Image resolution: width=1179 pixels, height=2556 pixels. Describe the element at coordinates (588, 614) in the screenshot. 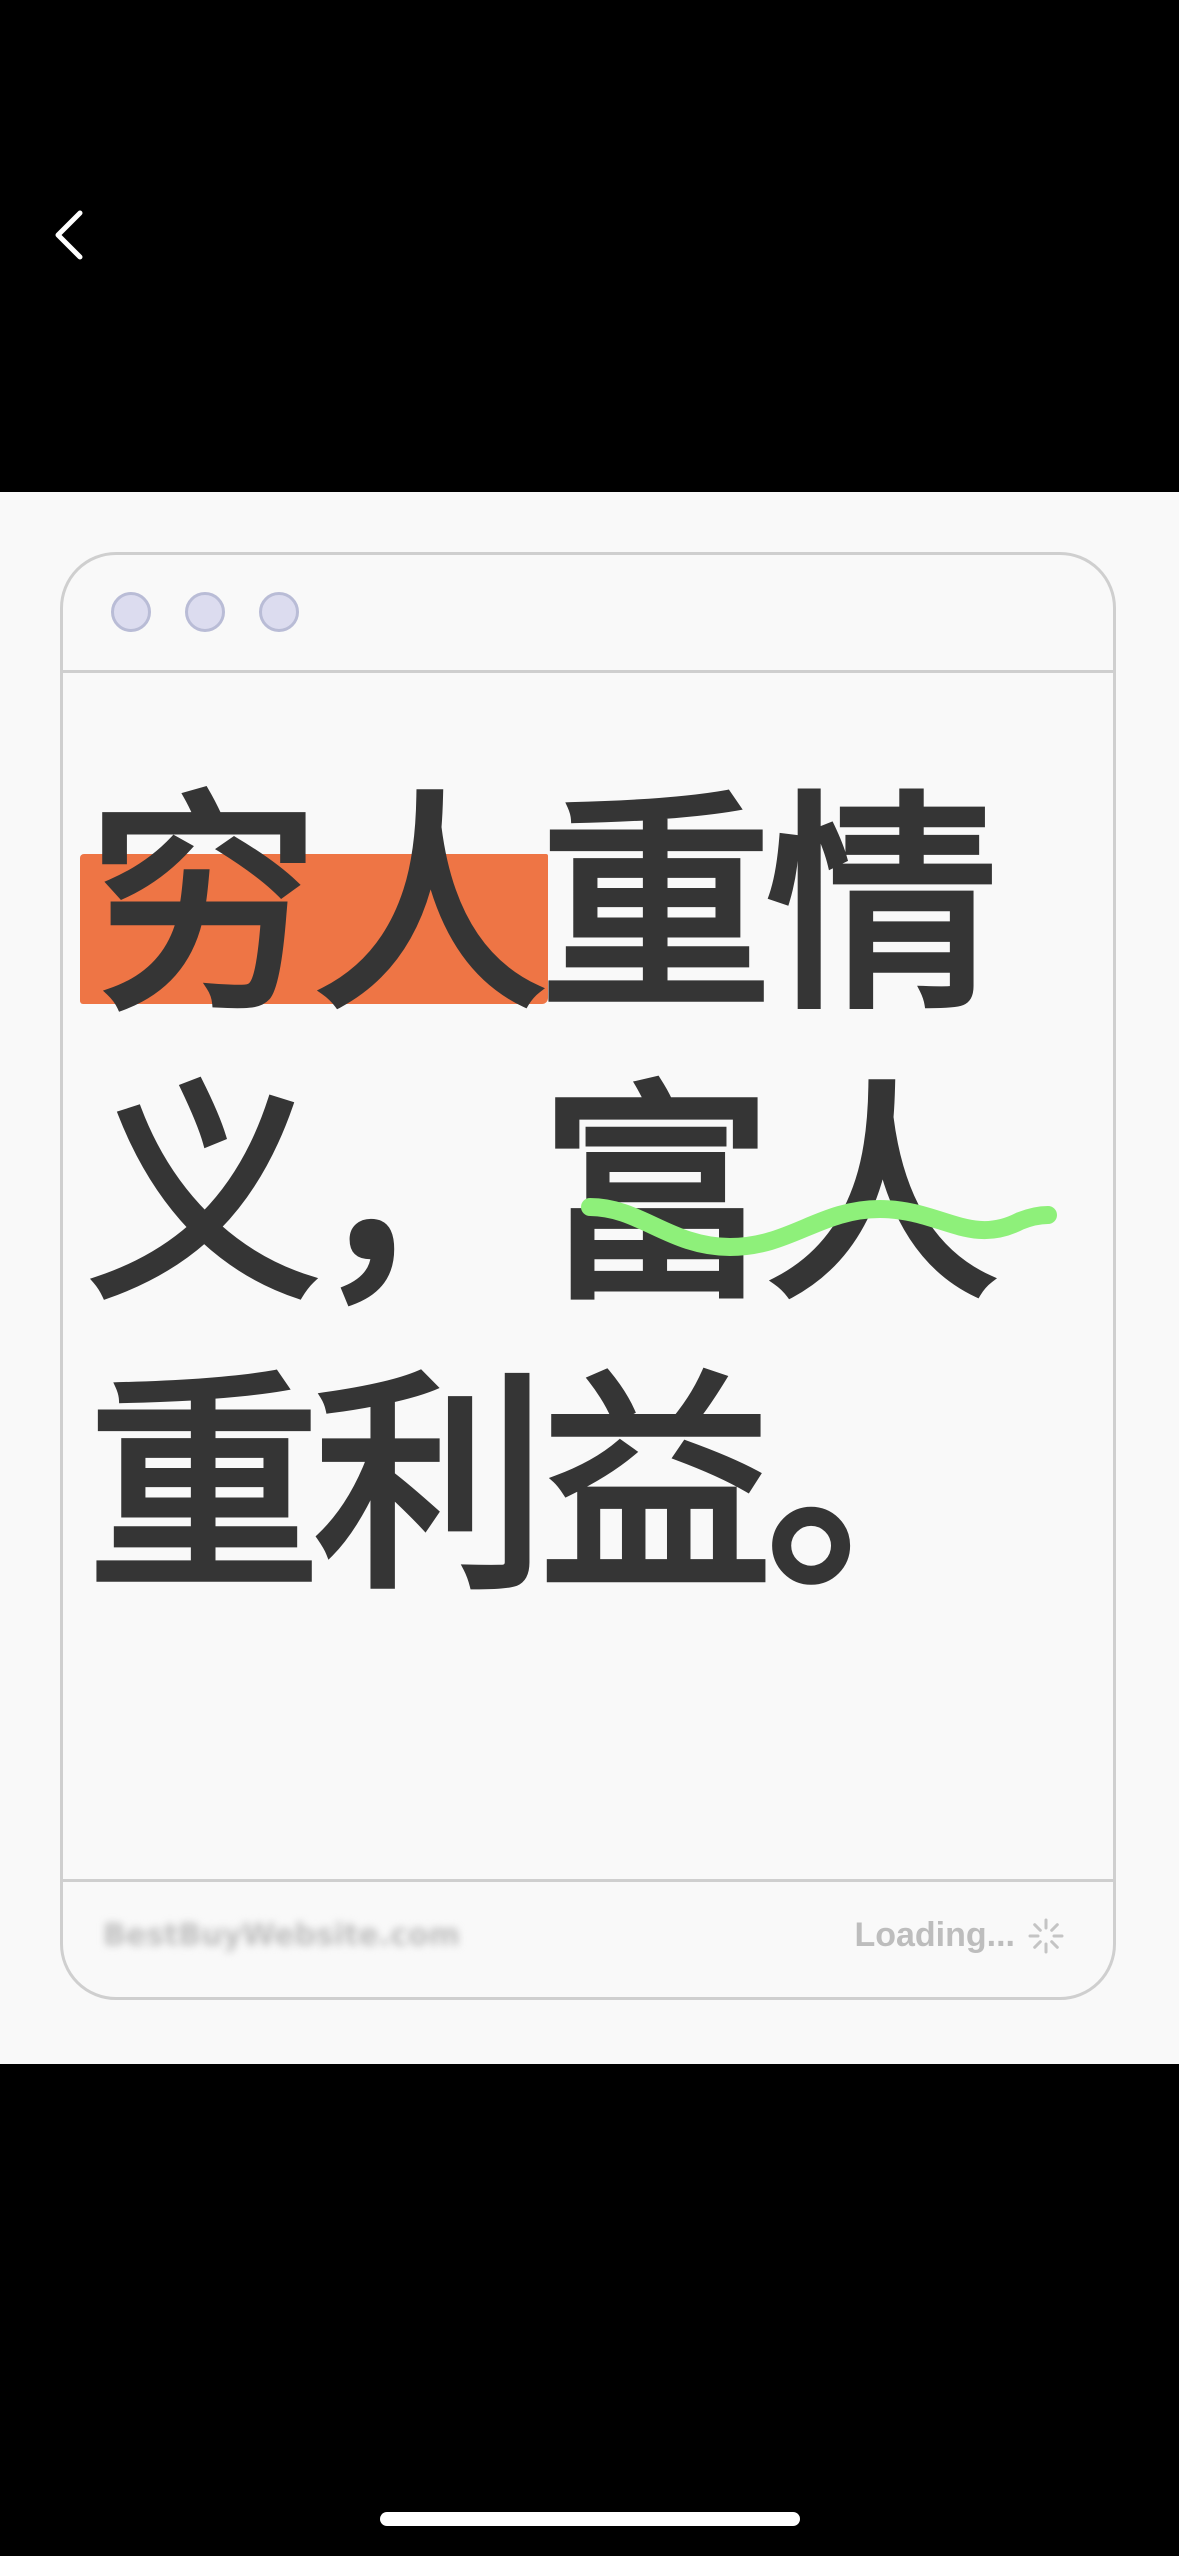

I see `window-title-bar` at that location.